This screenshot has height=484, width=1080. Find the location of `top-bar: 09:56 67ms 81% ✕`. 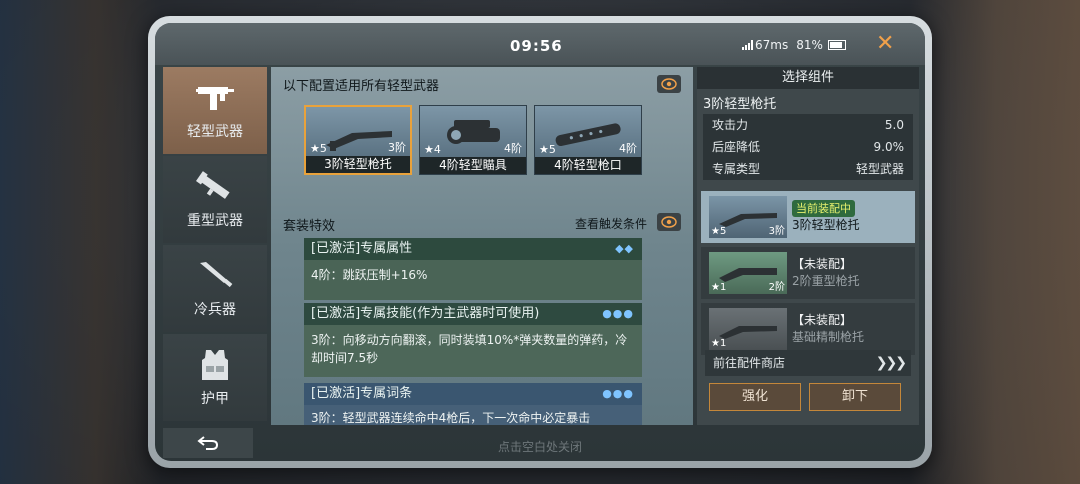

top-bar: 09:56 67ms 81% ✕ is located at coordinates (540, 44).